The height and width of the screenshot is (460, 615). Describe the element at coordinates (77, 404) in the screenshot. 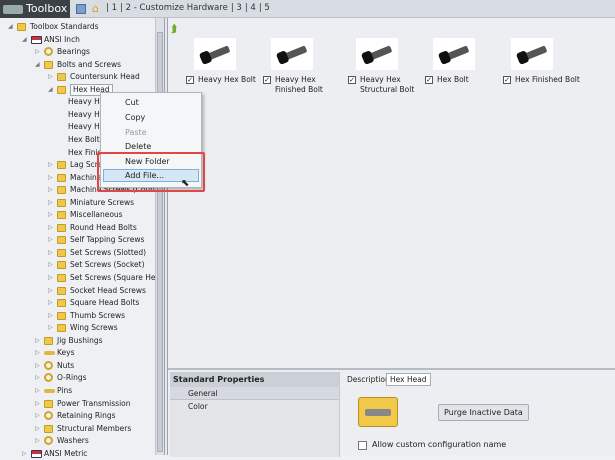

I see `tree-item: ▷ Power Transmission` at that location.